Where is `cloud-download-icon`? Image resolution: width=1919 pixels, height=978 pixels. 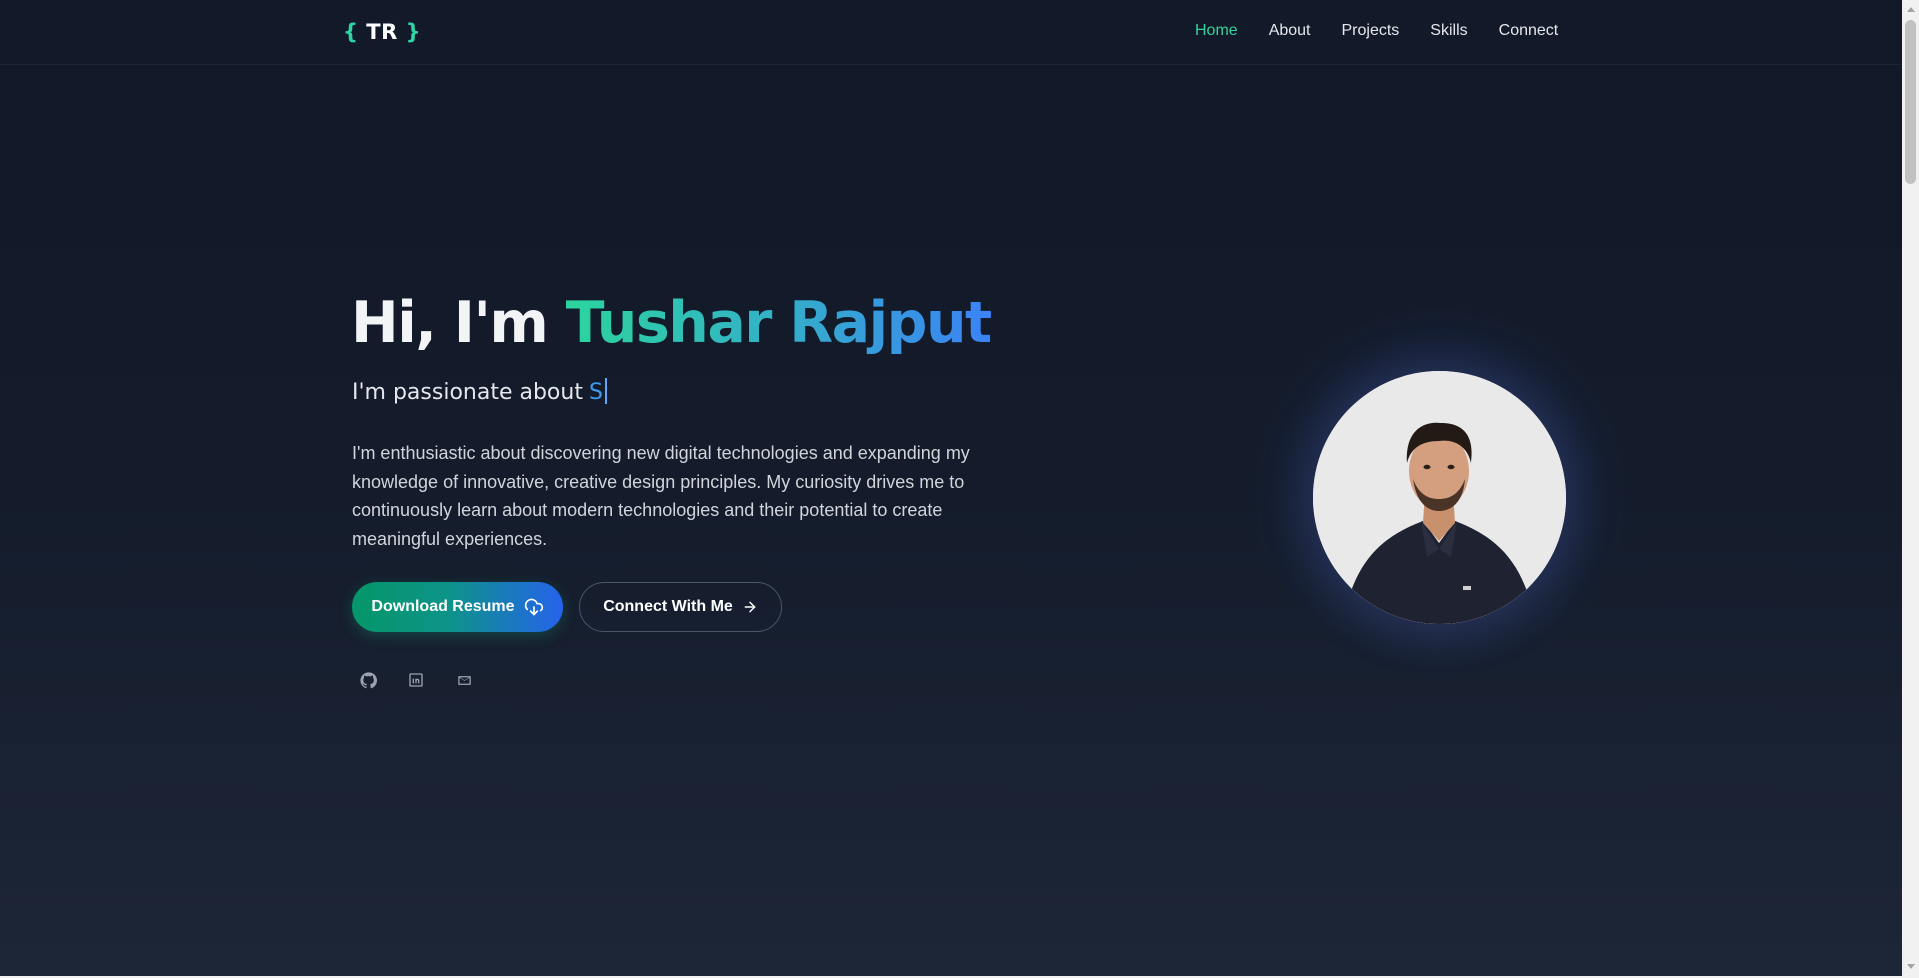
cloud-download-icon is located at coordinates (534, 607).